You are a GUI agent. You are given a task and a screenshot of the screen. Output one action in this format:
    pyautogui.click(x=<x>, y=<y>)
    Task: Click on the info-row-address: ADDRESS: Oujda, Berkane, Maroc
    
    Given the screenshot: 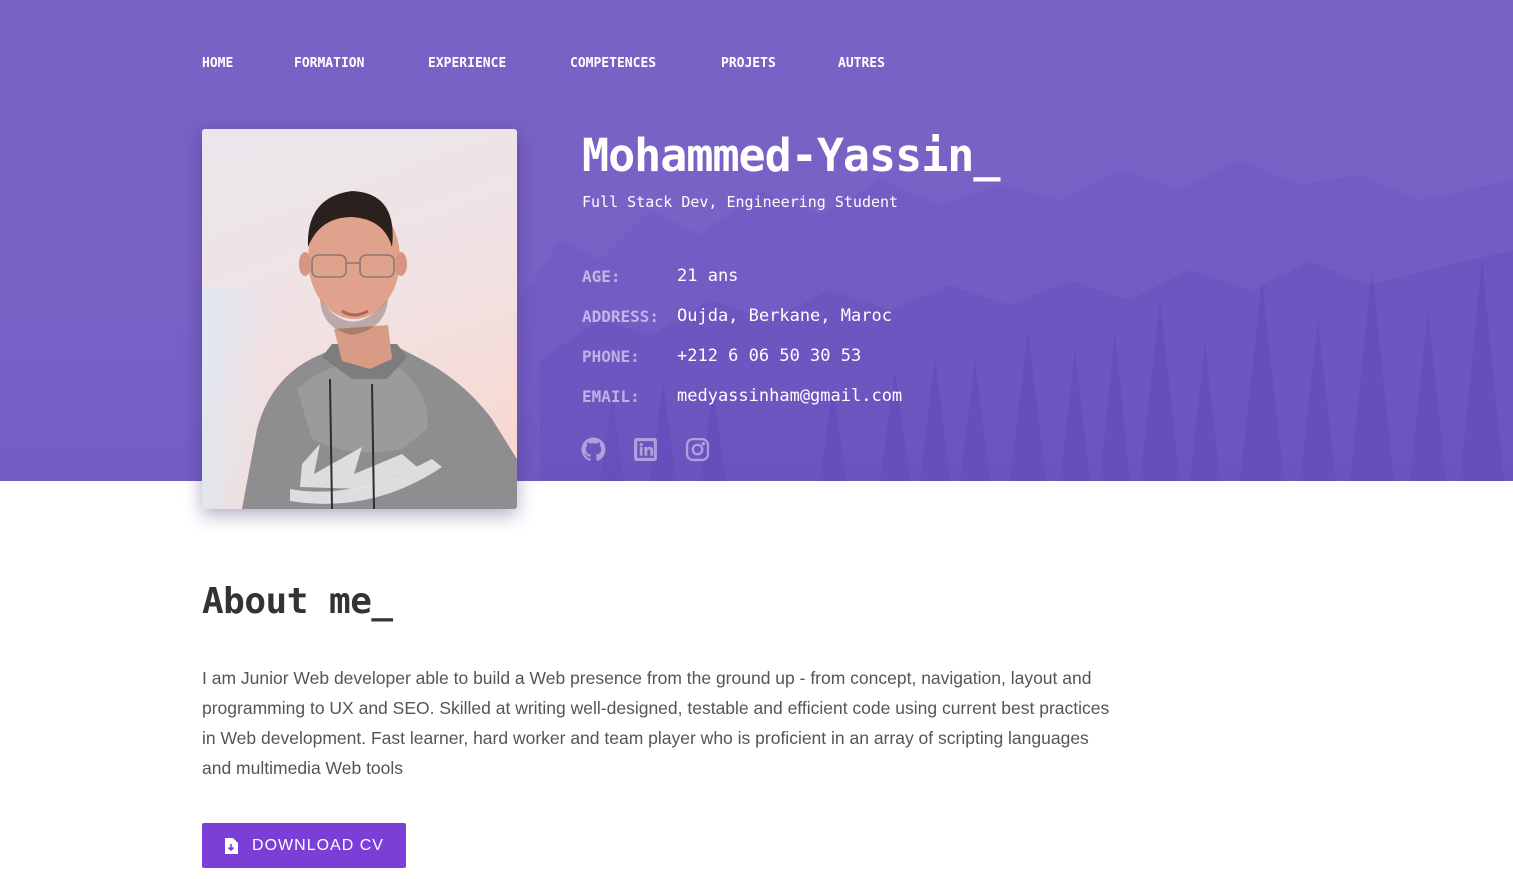 What is the action you would take?
    pyautogui.click(x=742, y=316)
    